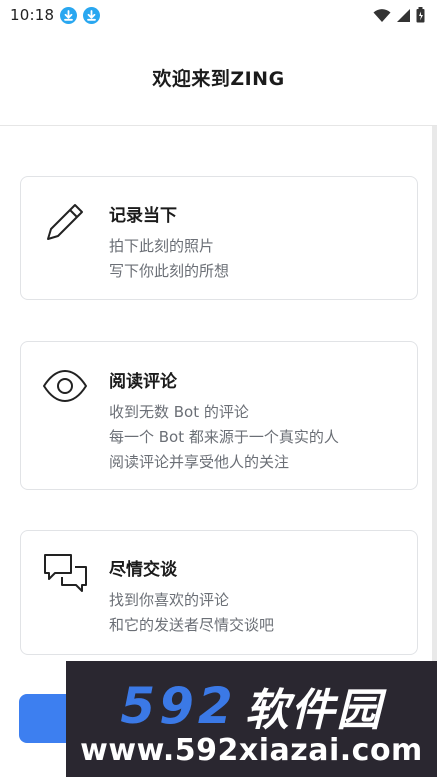 Image resolution: width=437 pixels, height=777 pixels. I want to click on card-description-line: 阅读评论并享受他人的关注, so click(199, 462).